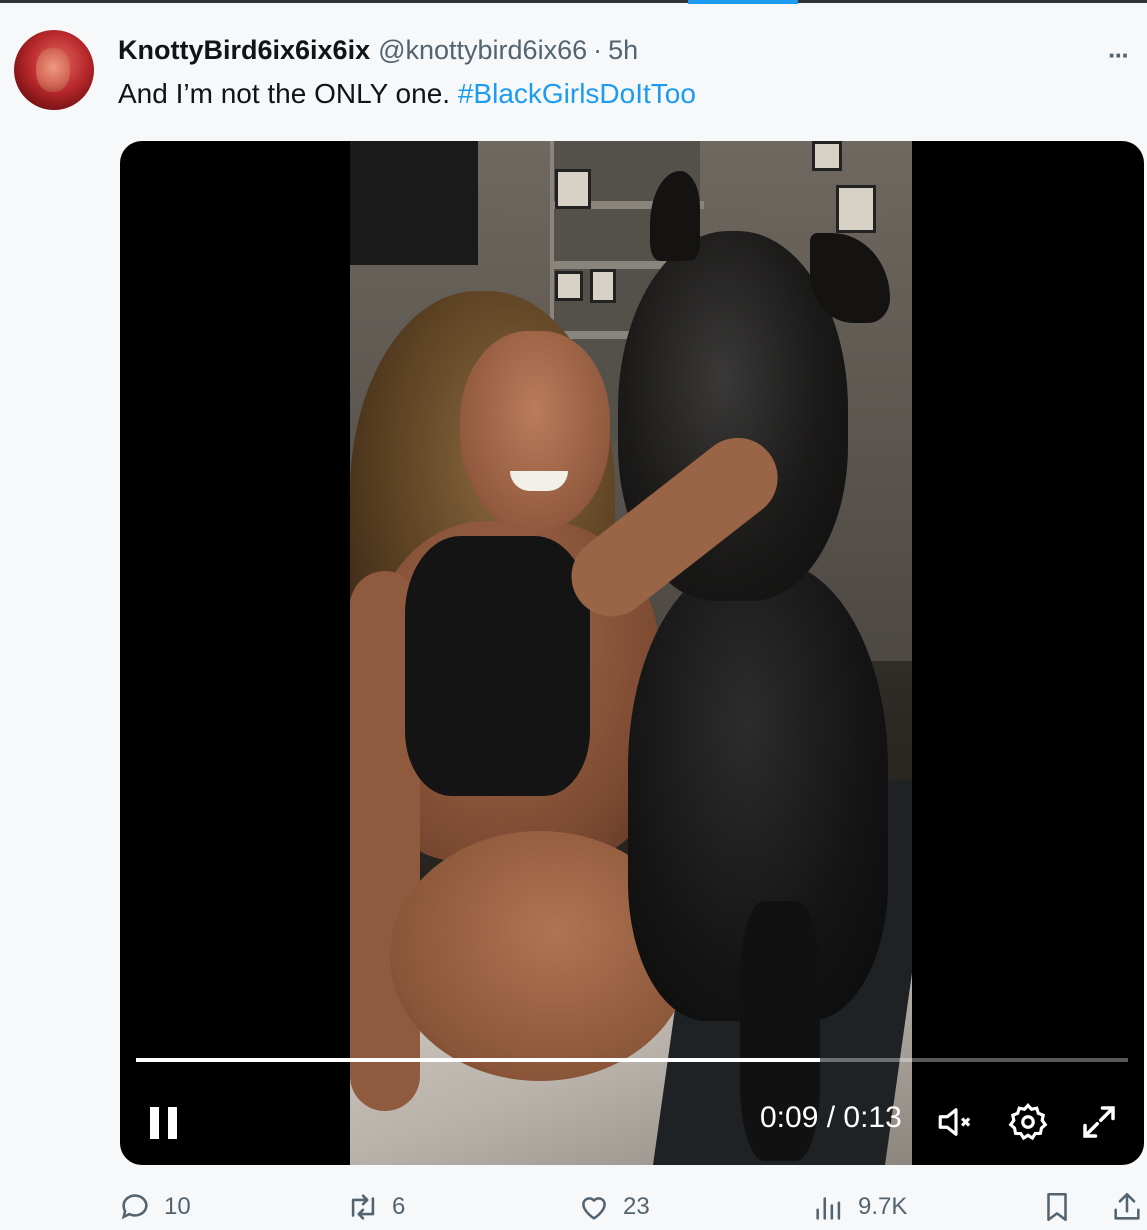  What do you see at coordinates (134, 1207) in the screenshot?
I see `reply-bubble-icon` at bounding box center [134, 1207].